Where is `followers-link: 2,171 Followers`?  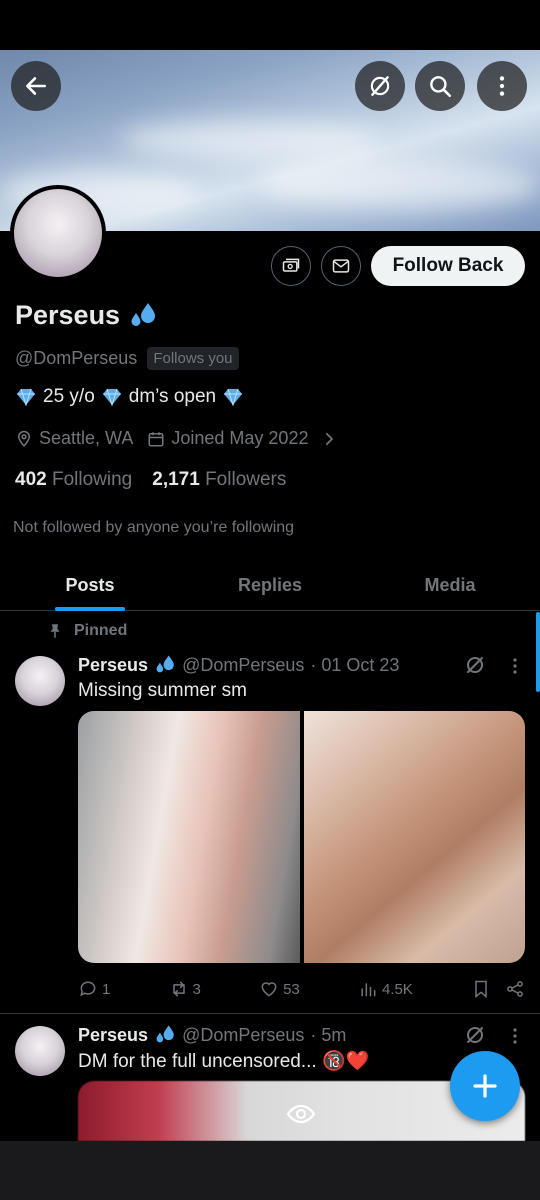
followers-link: 2,171 Followers is located at coordinates (219, 480).